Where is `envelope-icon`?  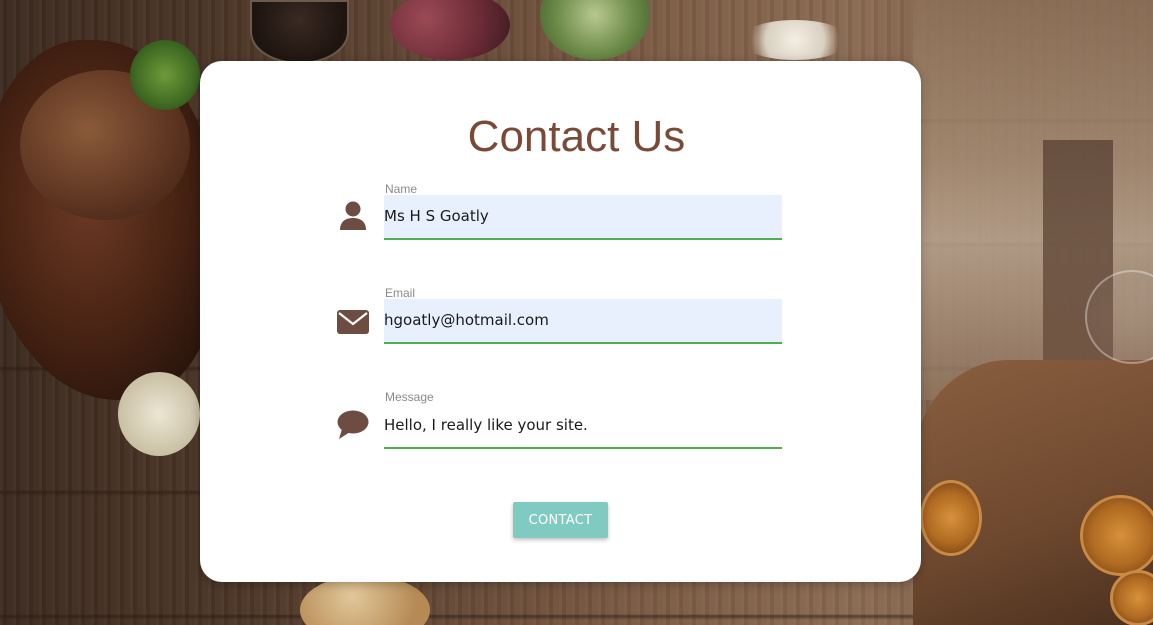
envelope-icon is located at coordinates (353, 322).